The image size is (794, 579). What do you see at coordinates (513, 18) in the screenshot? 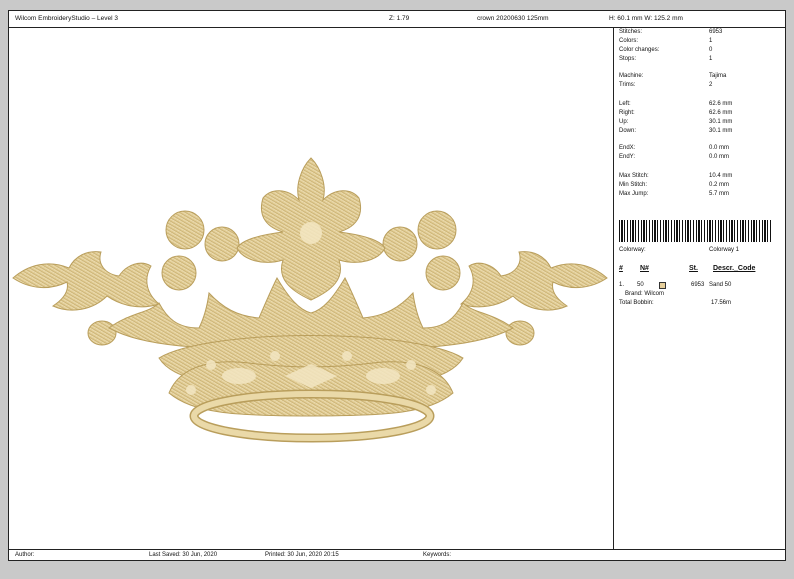
I see `design-name: crown 20200630 125mm` at bounding box center [513, 18].